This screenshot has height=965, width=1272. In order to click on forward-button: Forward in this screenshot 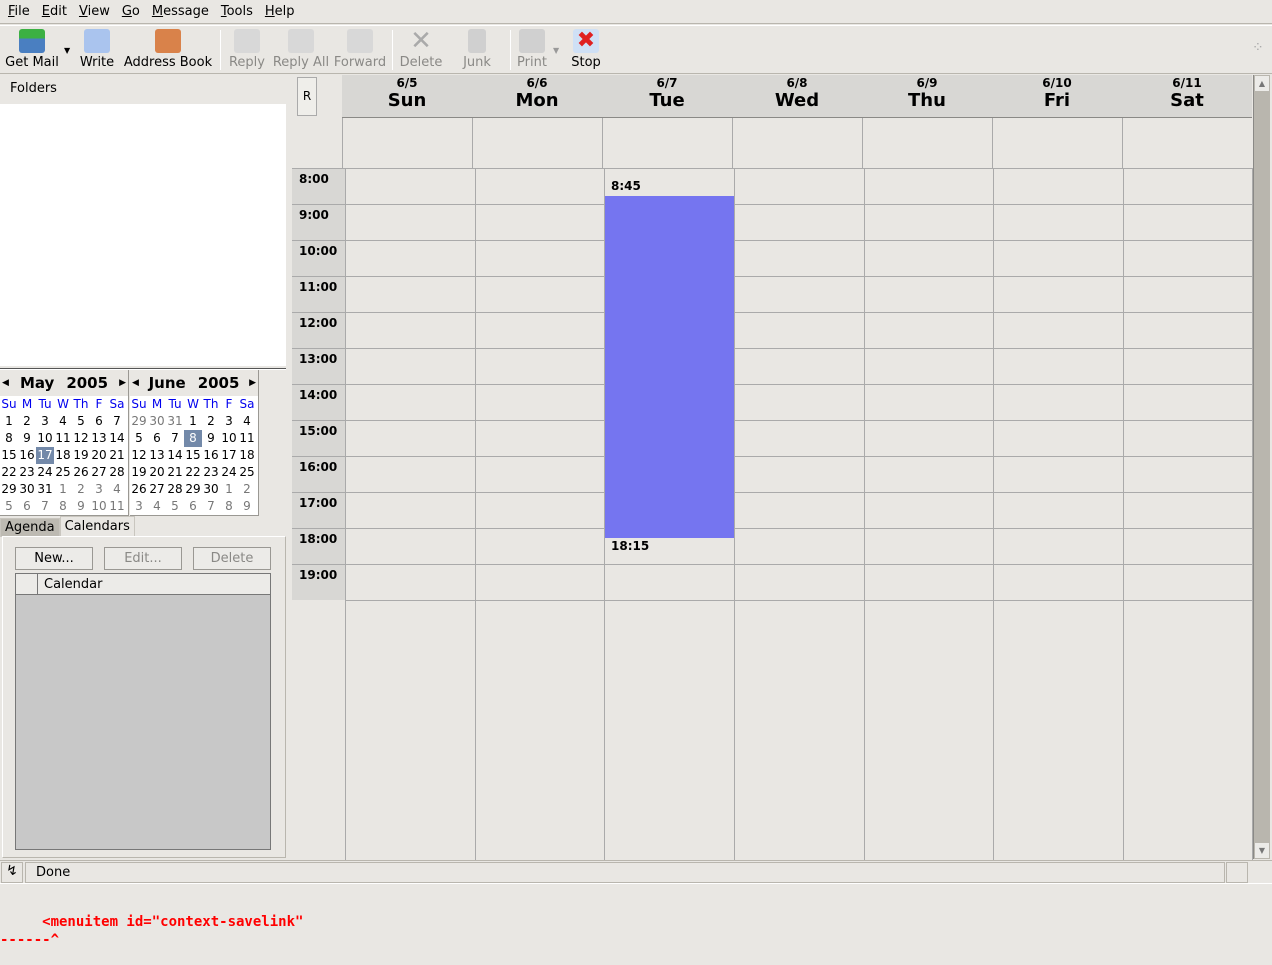, I will do `click(360, 50)`.